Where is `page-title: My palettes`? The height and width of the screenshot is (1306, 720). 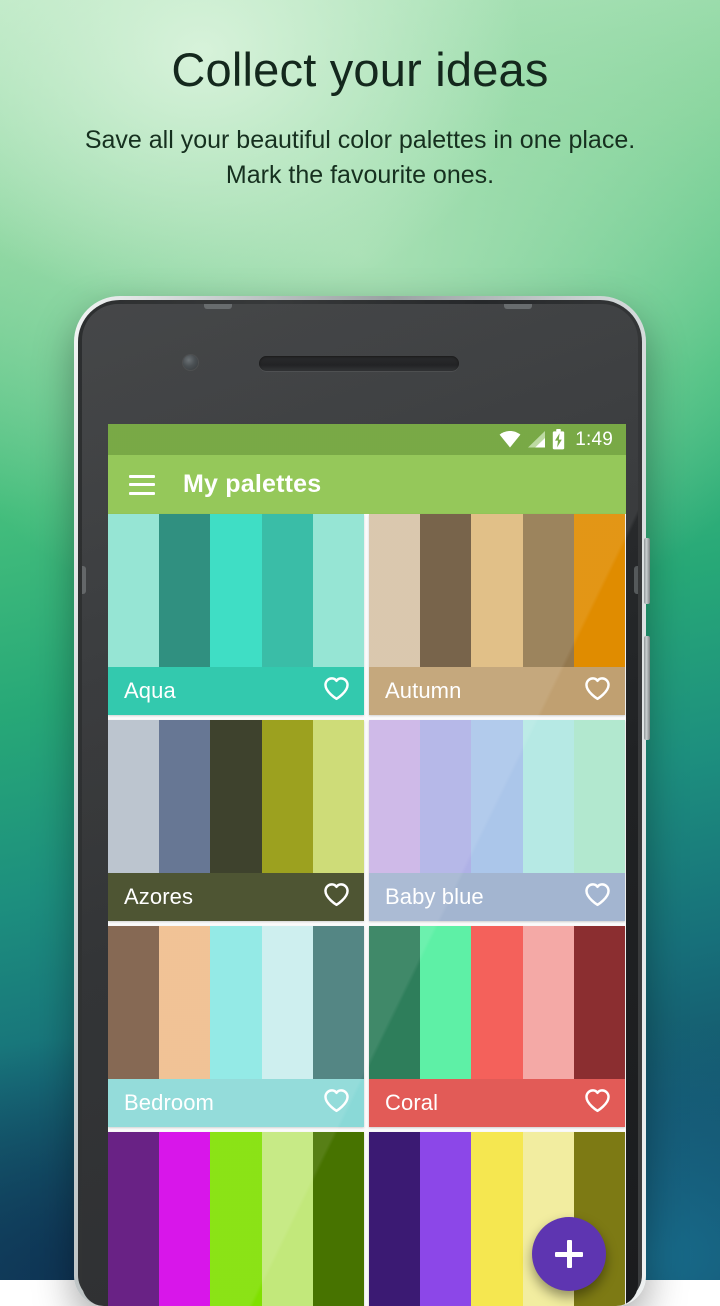 page-title: My palettes is located at coordinates (252, 484).